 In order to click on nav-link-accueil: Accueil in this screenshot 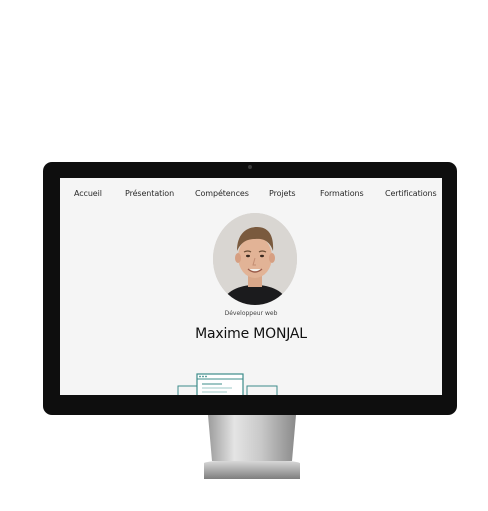, I will do `click(88, 193)`.